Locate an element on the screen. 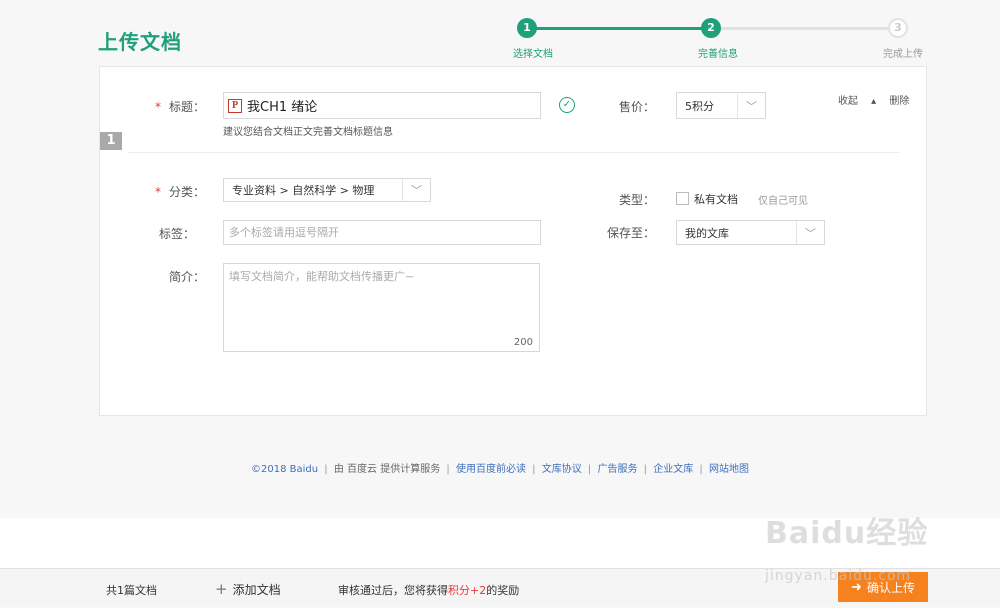  baidu-watermark-url: jingyan.baidu.com is located at coordinates (838, 576).